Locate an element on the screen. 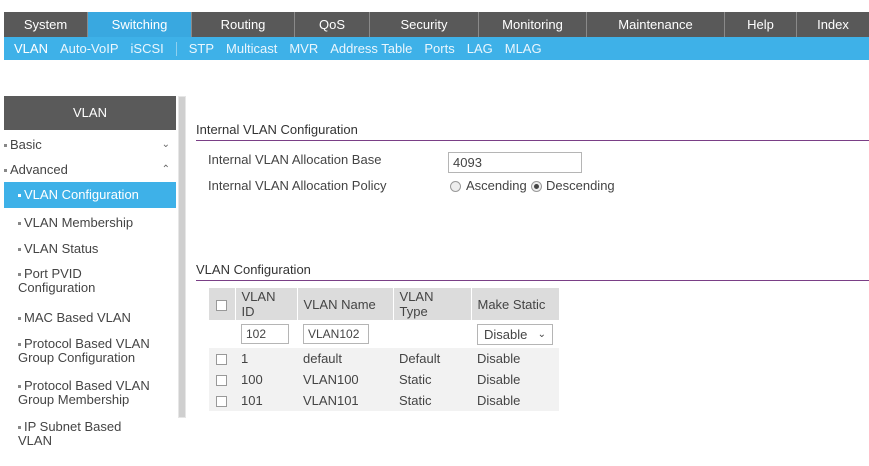 The width and height of the screenshot is (869, 466). tab-system: System is located at coordinates (46, 24).